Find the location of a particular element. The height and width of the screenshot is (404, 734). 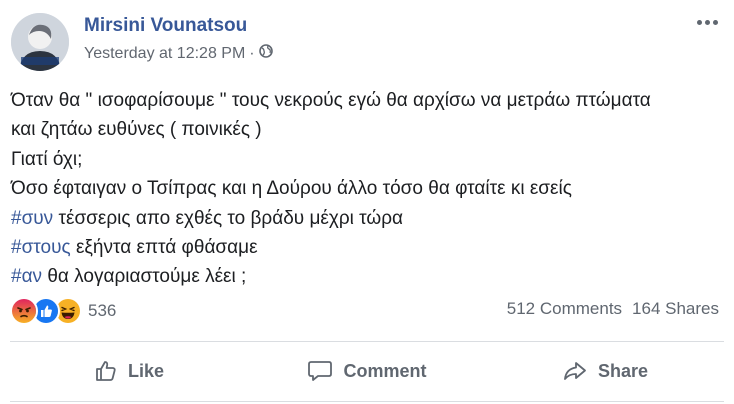

hashtag-link: #στους is located at coordinates (41, 247).